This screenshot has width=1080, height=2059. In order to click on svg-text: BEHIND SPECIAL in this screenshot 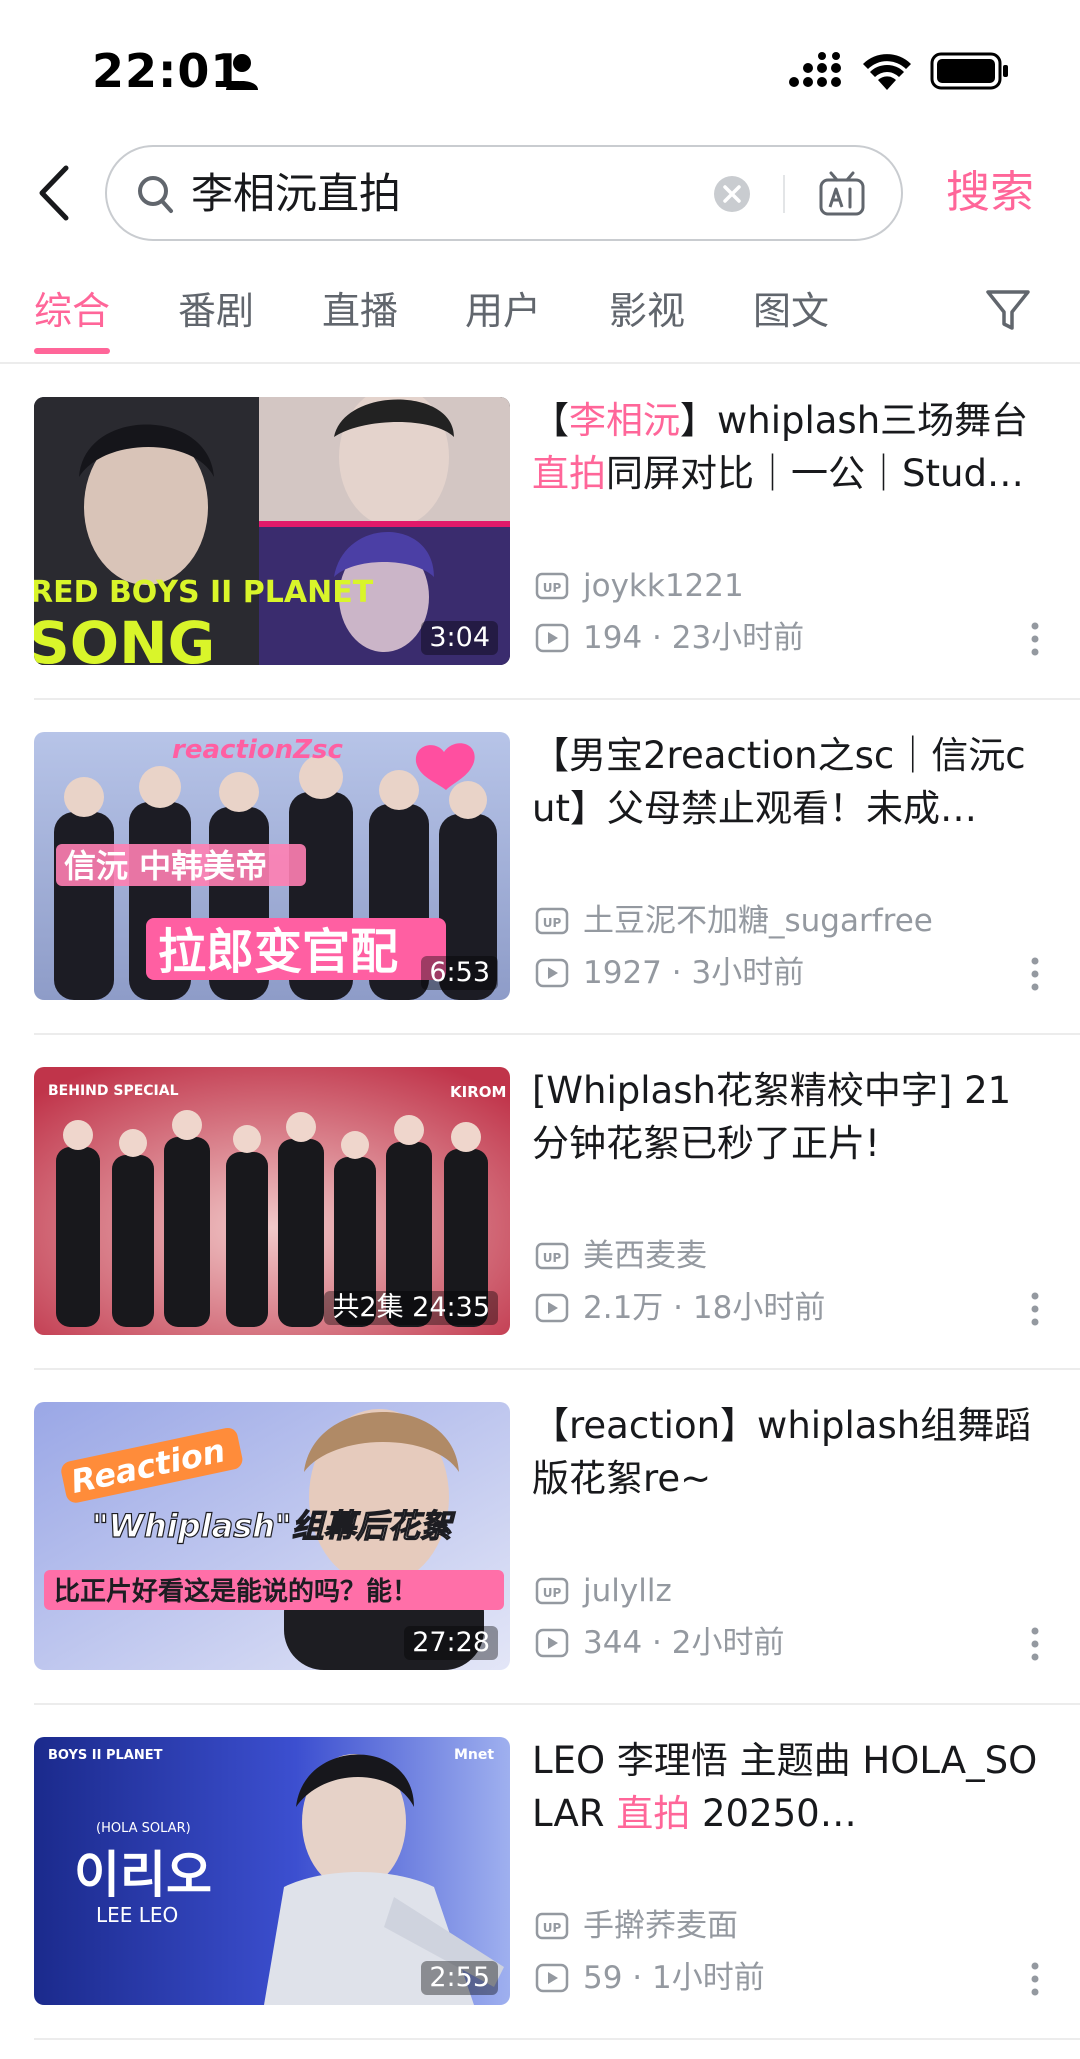, I will do `click(113, 1091)`.